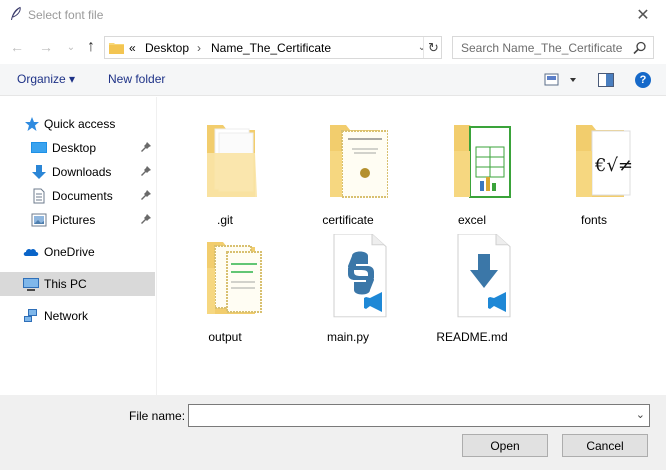  Describe the element at coordinates (16, 13) in the screenshot. I see `feather-icon` at that location.